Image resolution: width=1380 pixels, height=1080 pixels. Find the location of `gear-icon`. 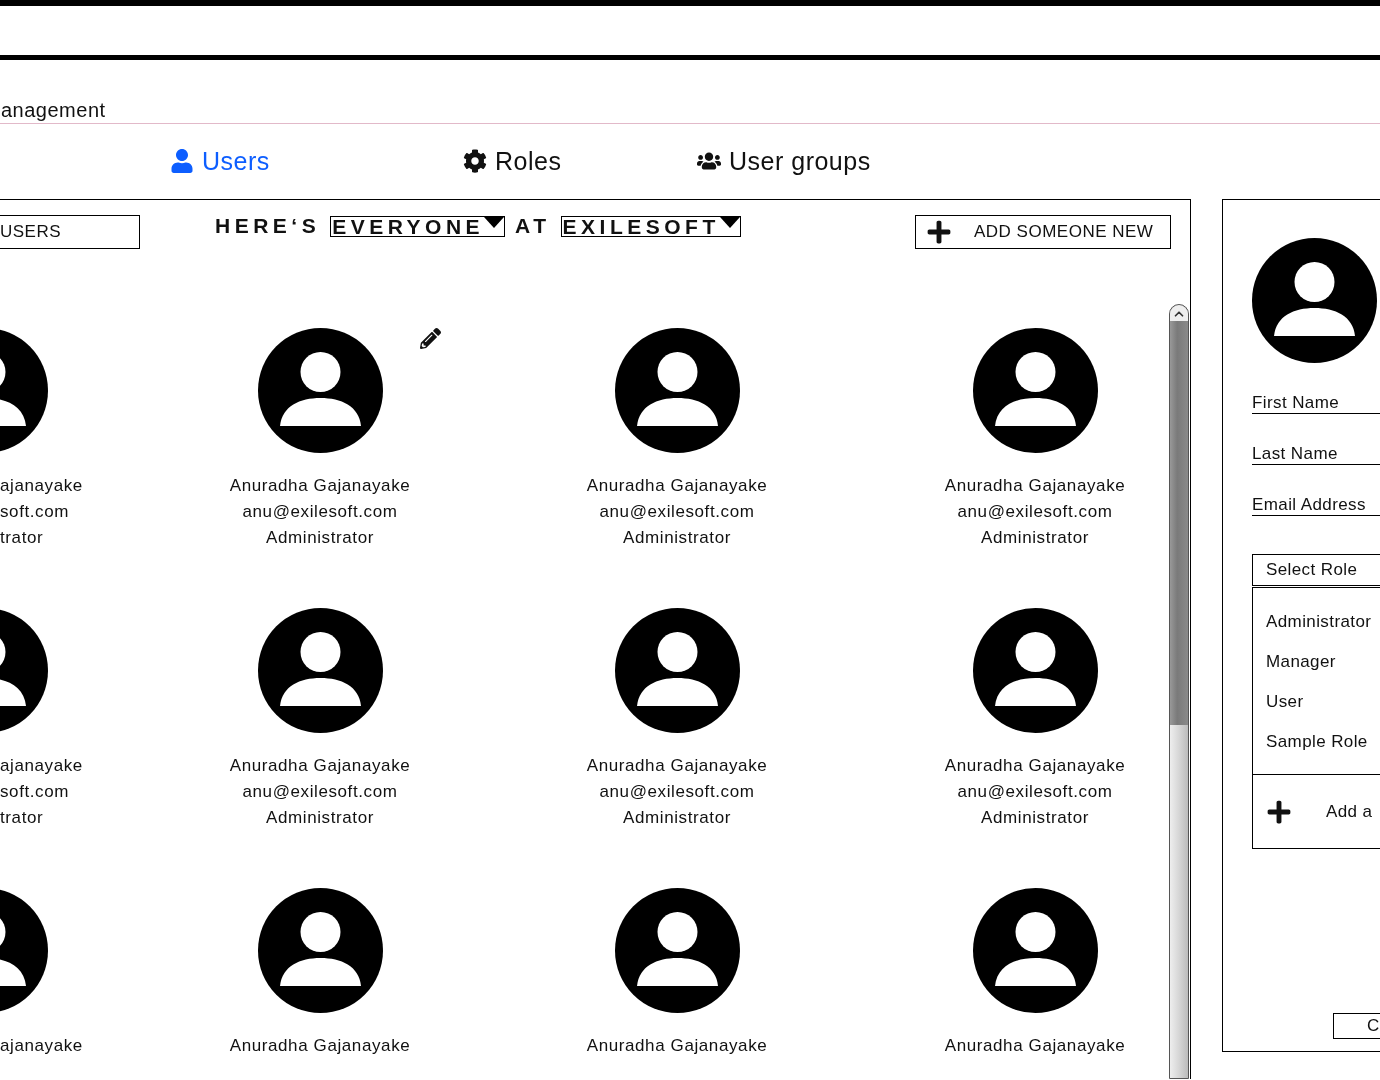

gear-icon is located at coordinates (475, 161).